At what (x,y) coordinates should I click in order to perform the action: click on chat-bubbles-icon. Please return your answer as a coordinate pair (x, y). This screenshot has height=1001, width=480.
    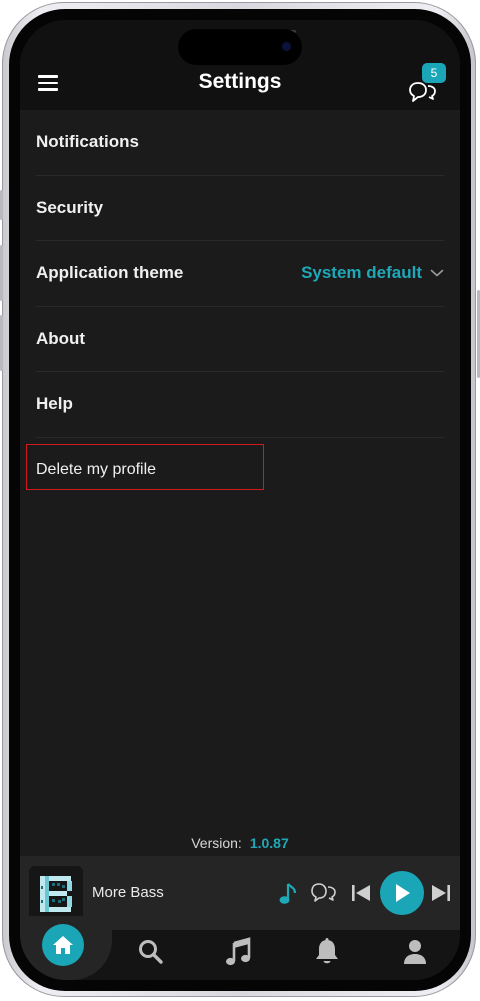
    Looking at the image, I should click on (325, 893).